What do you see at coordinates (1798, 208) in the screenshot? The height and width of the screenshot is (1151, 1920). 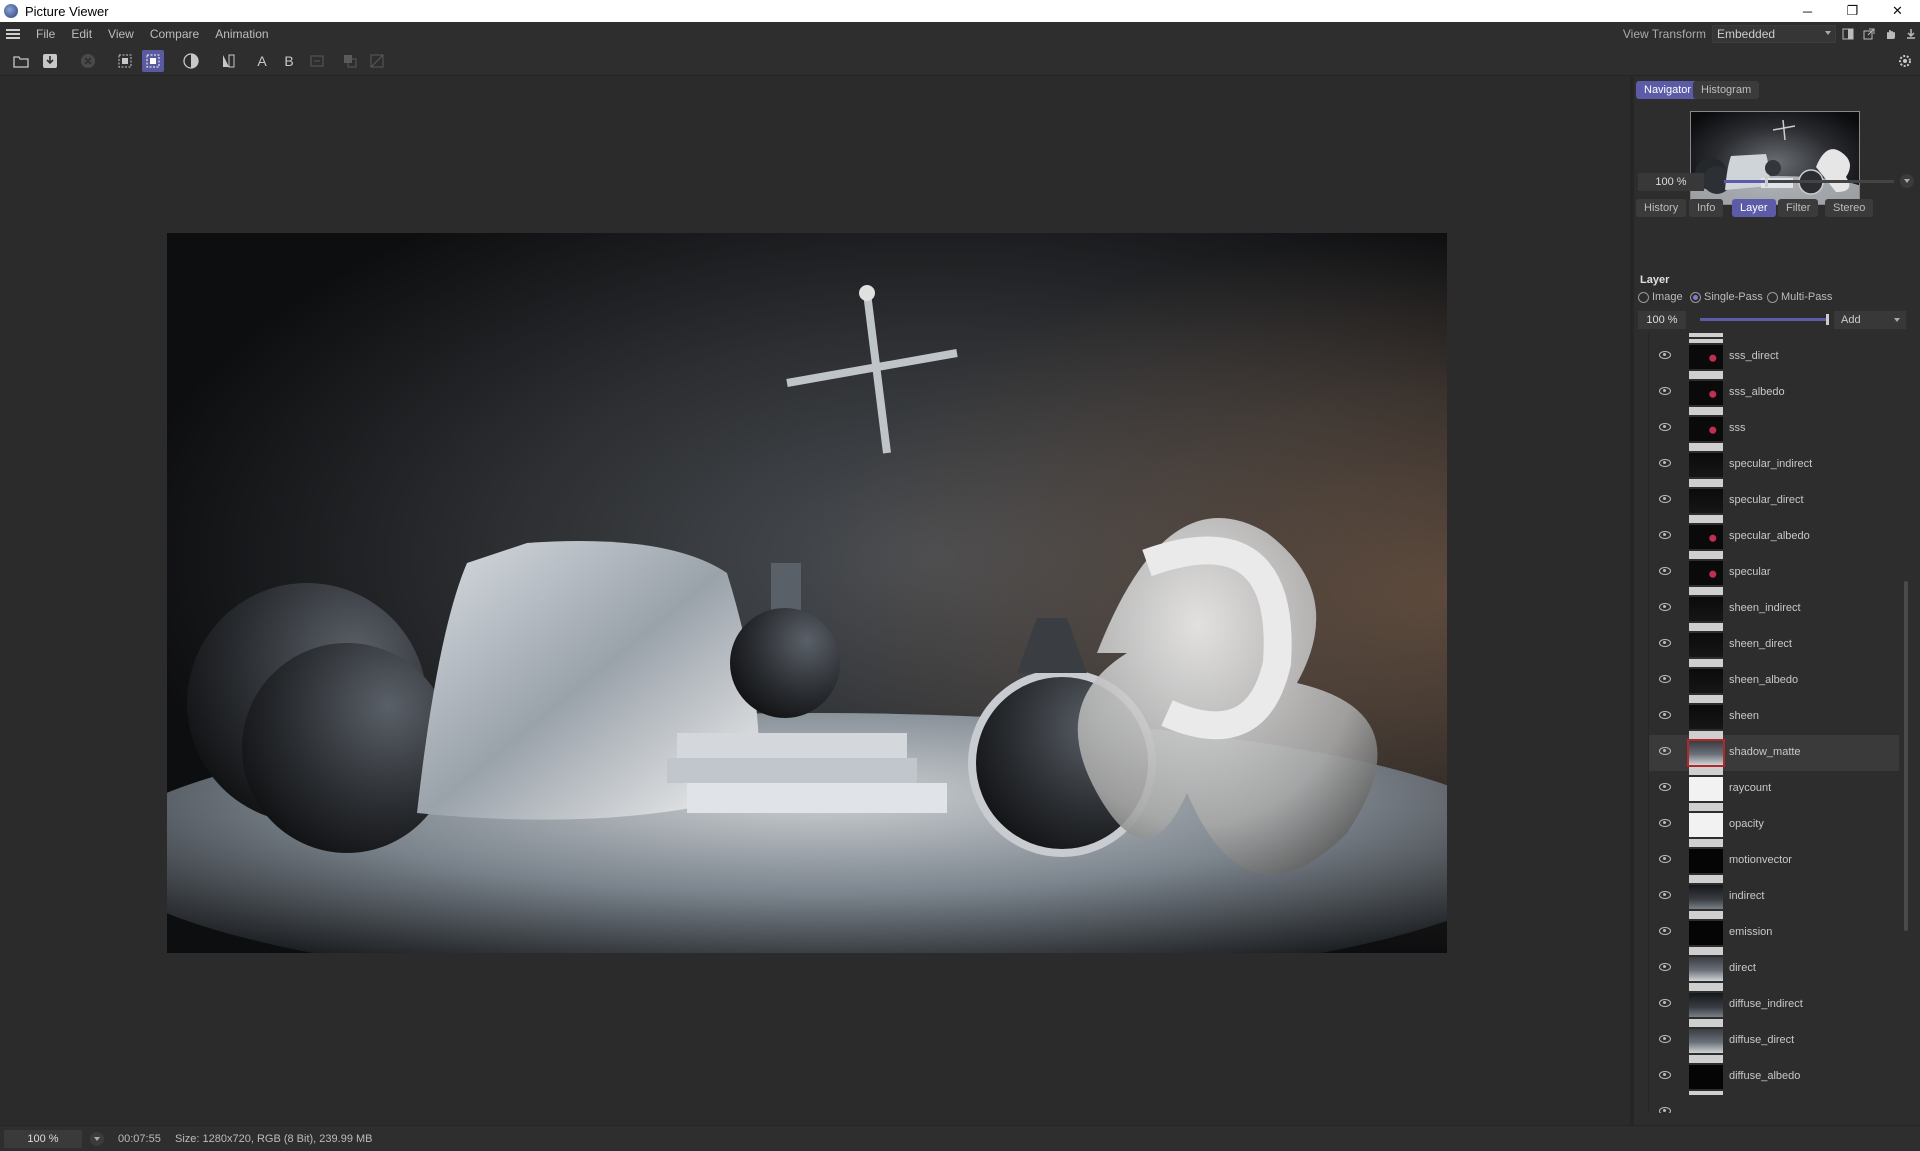 I see `tab-filter: Filter` at bounding box center [1798, 208].